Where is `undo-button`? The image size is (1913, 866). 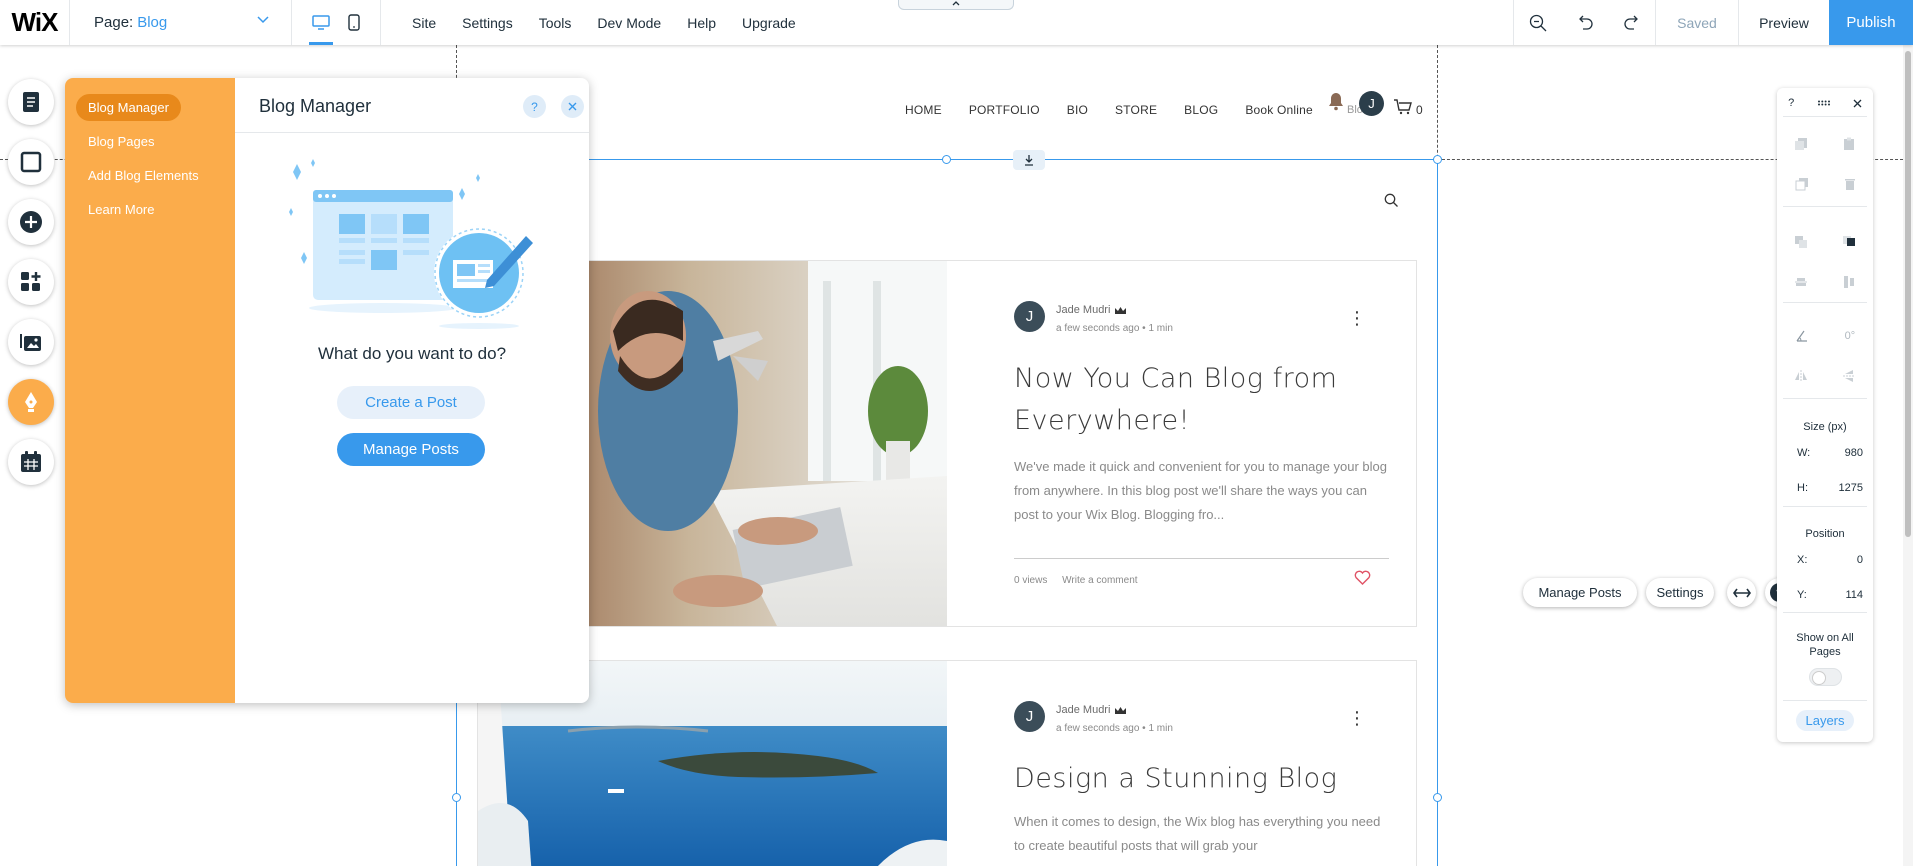
undo-button is located at coordinates (1584, 22).